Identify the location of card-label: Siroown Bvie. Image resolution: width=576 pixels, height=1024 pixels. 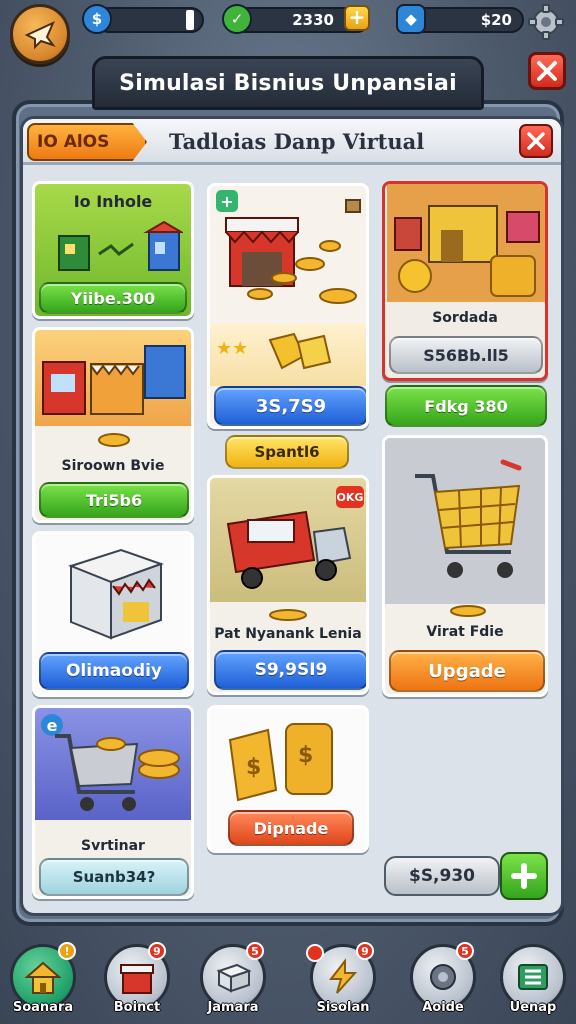
(113, 466).